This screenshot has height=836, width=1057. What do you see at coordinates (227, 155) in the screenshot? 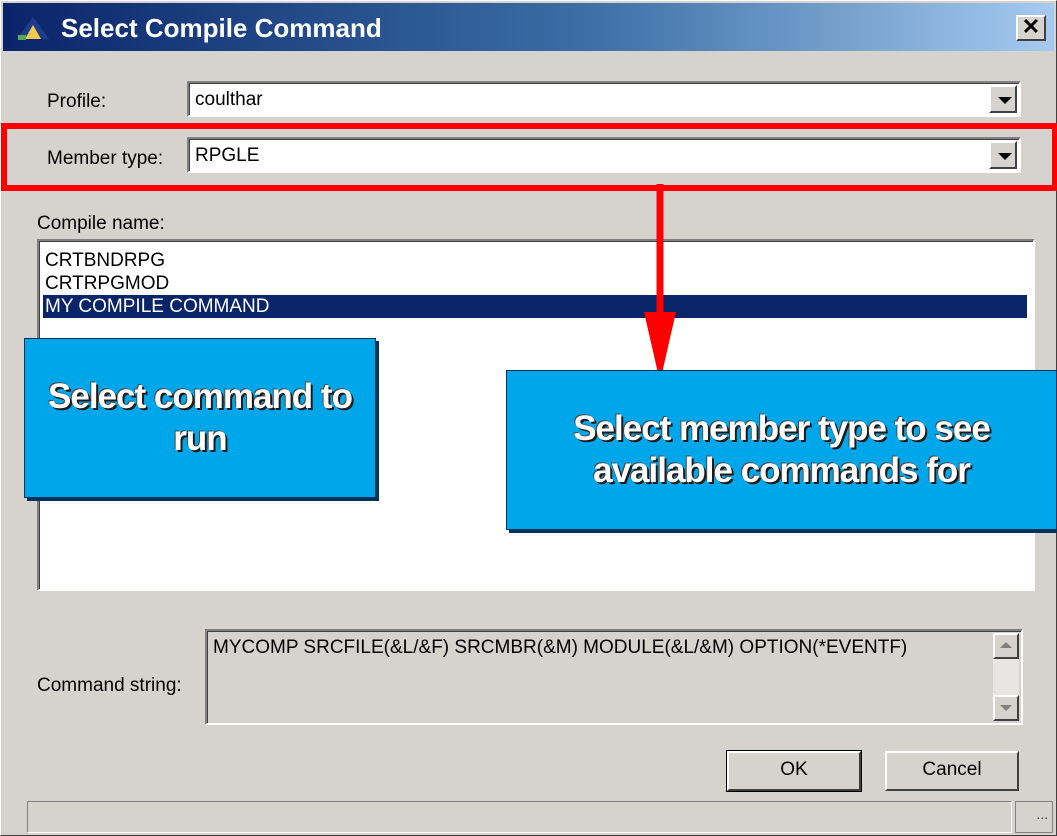
I see `member-type-value: RPGLE` at bounding box center [227, 155].